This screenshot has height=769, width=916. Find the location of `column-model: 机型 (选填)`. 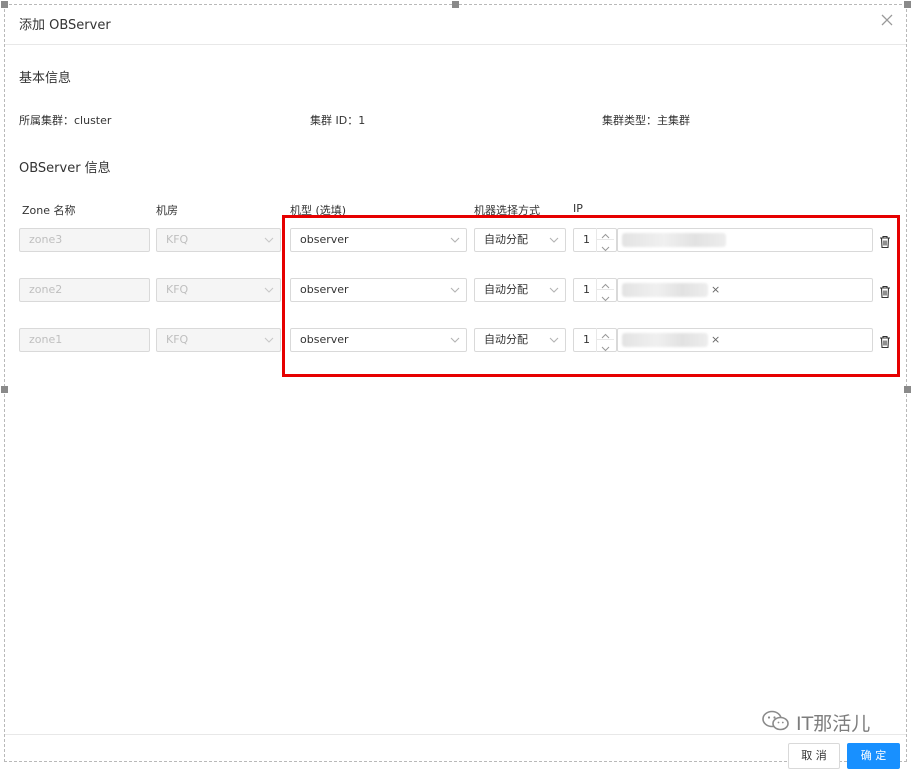

column-model: 机型 (选填) is located at coordinates (318, 210).